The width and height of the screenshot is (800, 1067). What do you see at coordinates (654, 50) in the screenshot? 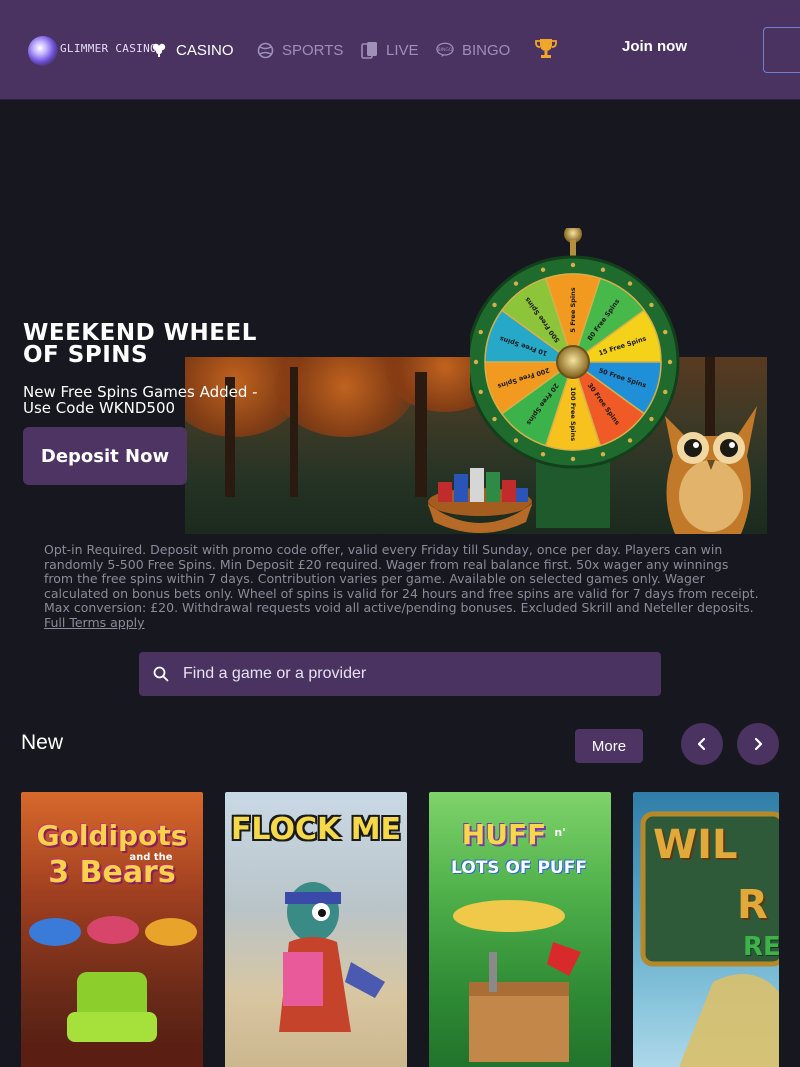
I see `join-now-link: Join now` at bounding box center [654, 50].